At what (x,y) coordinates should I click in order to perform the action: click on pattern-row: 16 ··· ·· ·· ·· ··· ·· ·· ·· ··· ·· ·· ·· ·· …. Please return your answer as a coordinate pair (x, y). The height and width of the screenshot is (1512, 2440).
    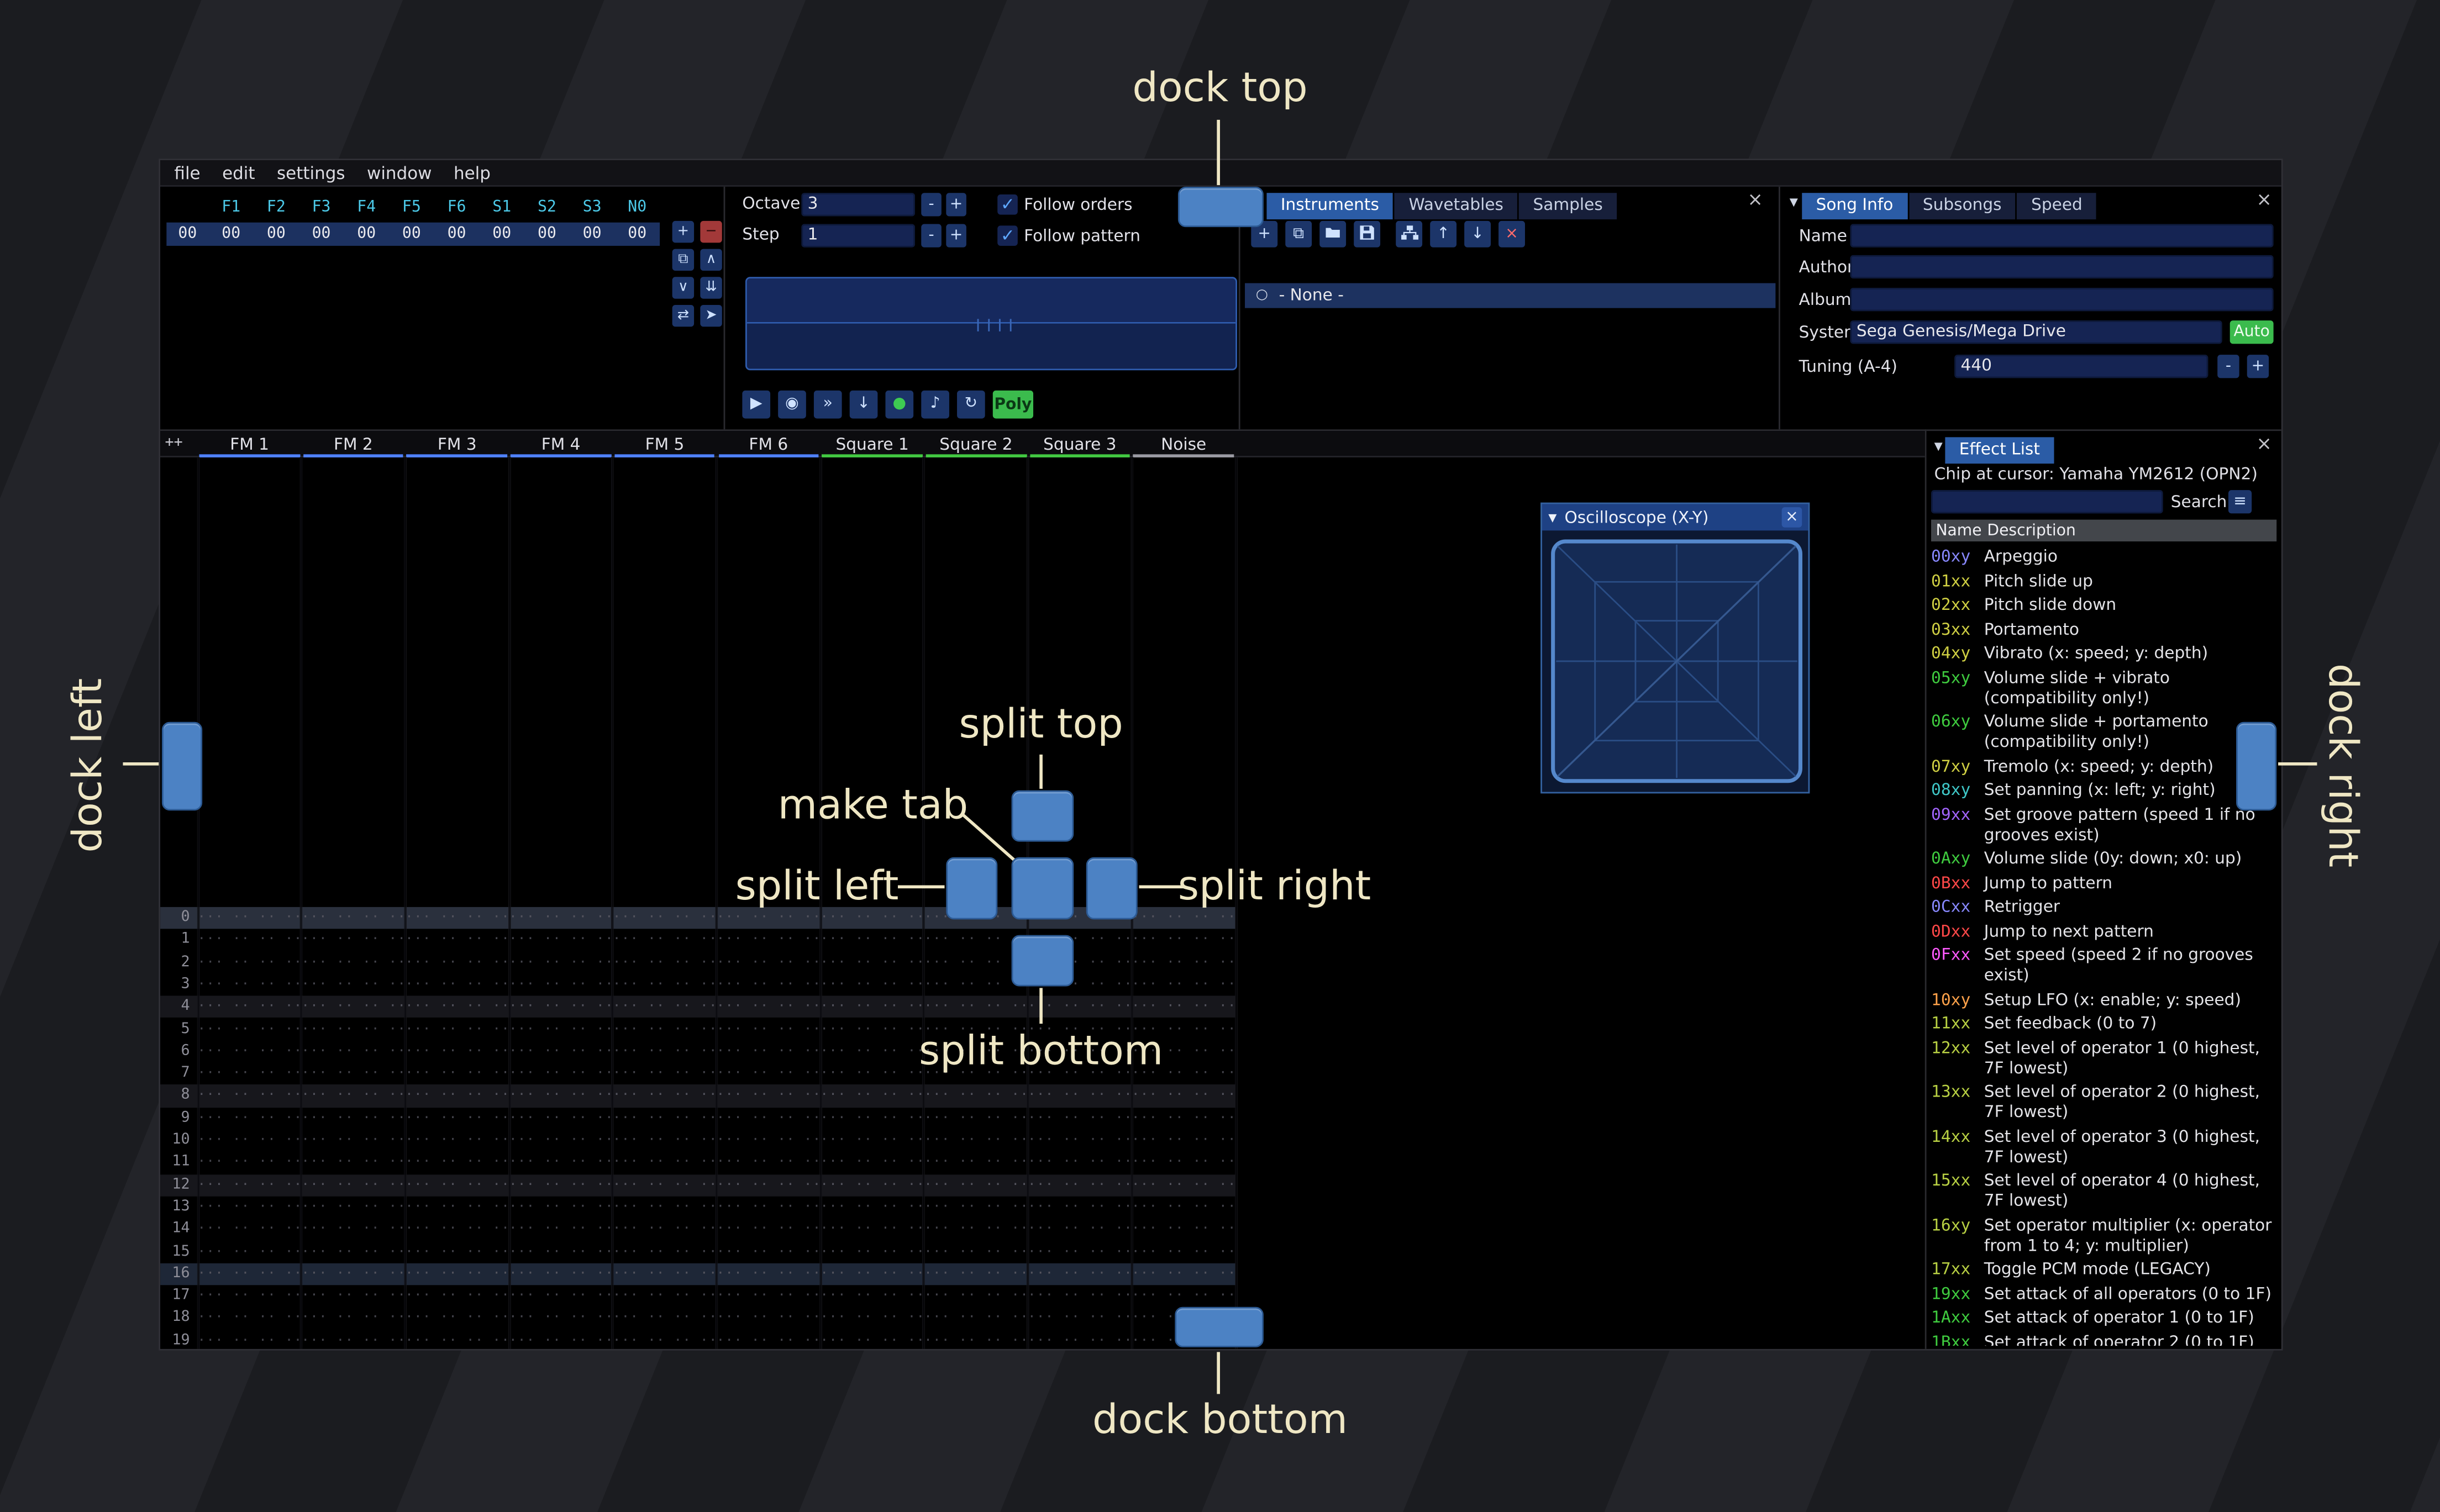
    Looking at the image, I should click on (698, 1274).